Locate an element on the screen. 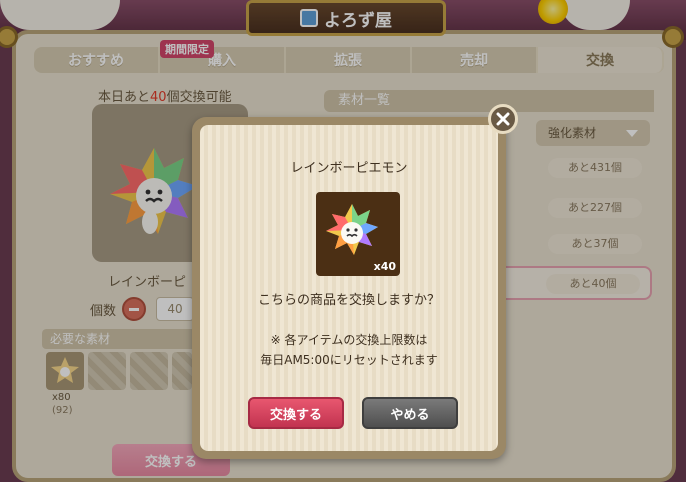  dialog-note-line2: 毎日AM5:00にリセットされます is located at coordinates (349, 360).